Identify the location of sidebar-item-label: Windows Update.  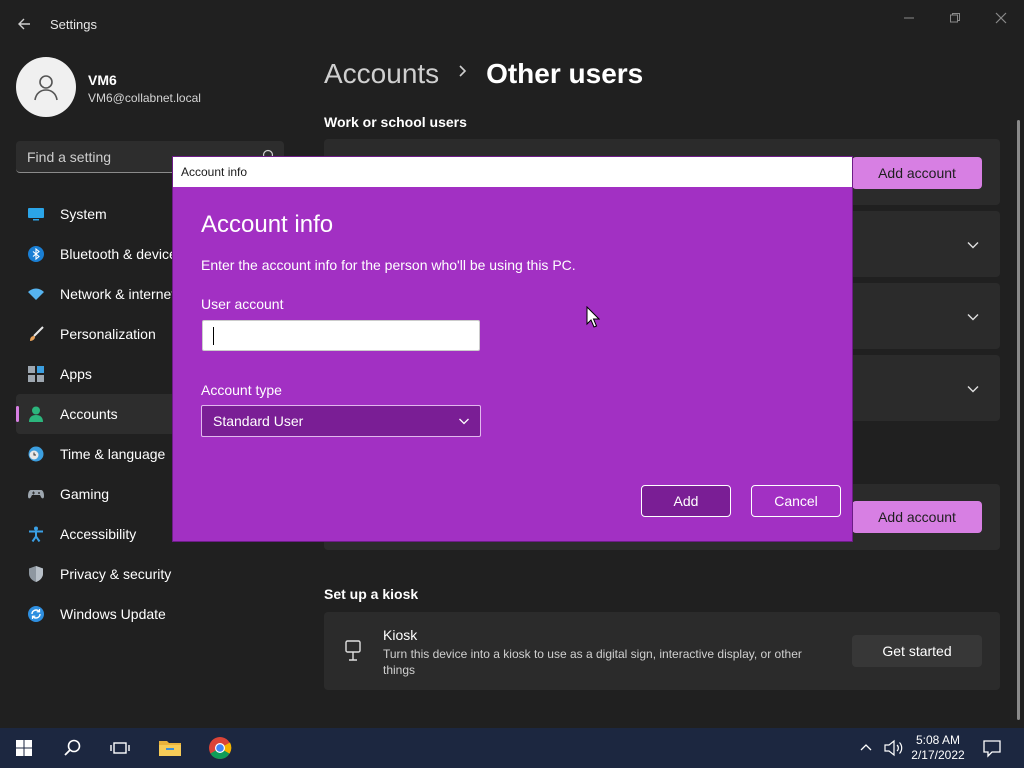
(113, 614).